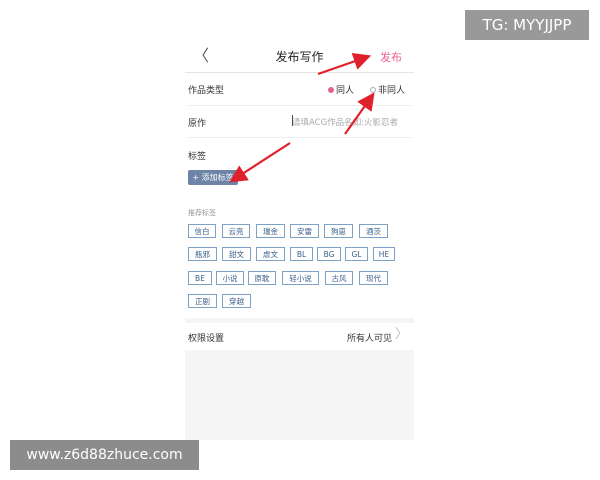 This screenshot has height=480, width=600. What do you see at coordinates (344, 64) in the screenshot?
I see `arrow-to-publish-icon` at bounding box center [344, 64].